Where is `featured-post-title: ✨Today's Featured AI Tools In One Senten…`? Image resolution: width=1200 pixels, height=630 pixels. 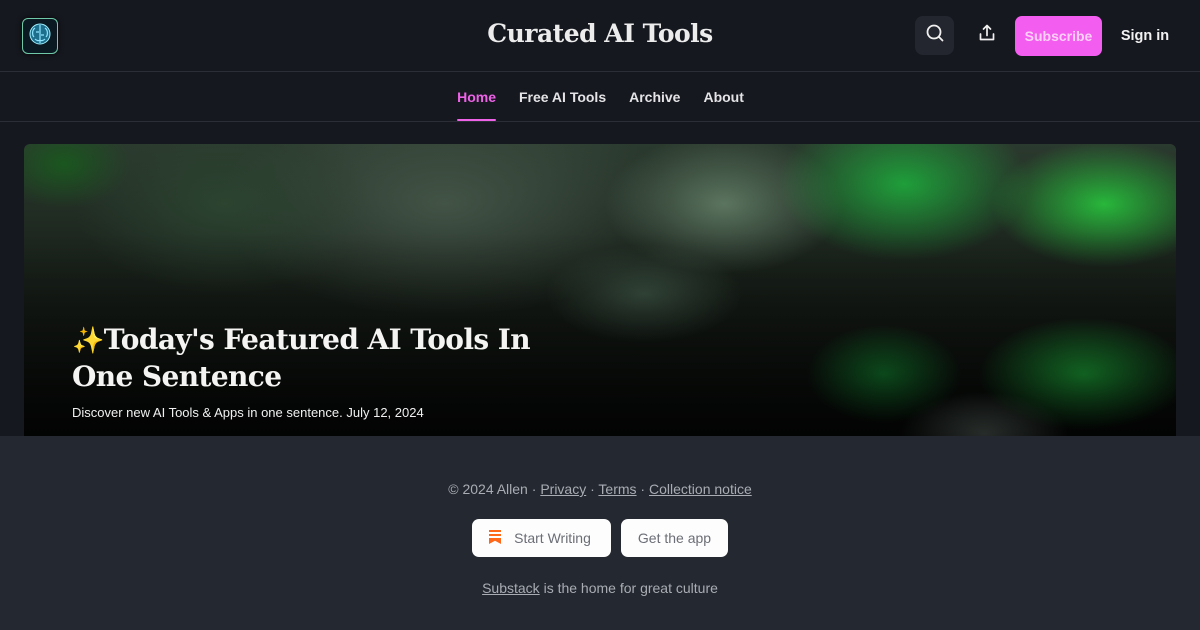
featured-post-title: ✨Today's Featured AI Tools In One Senten… is located at coordinates (307, 358).